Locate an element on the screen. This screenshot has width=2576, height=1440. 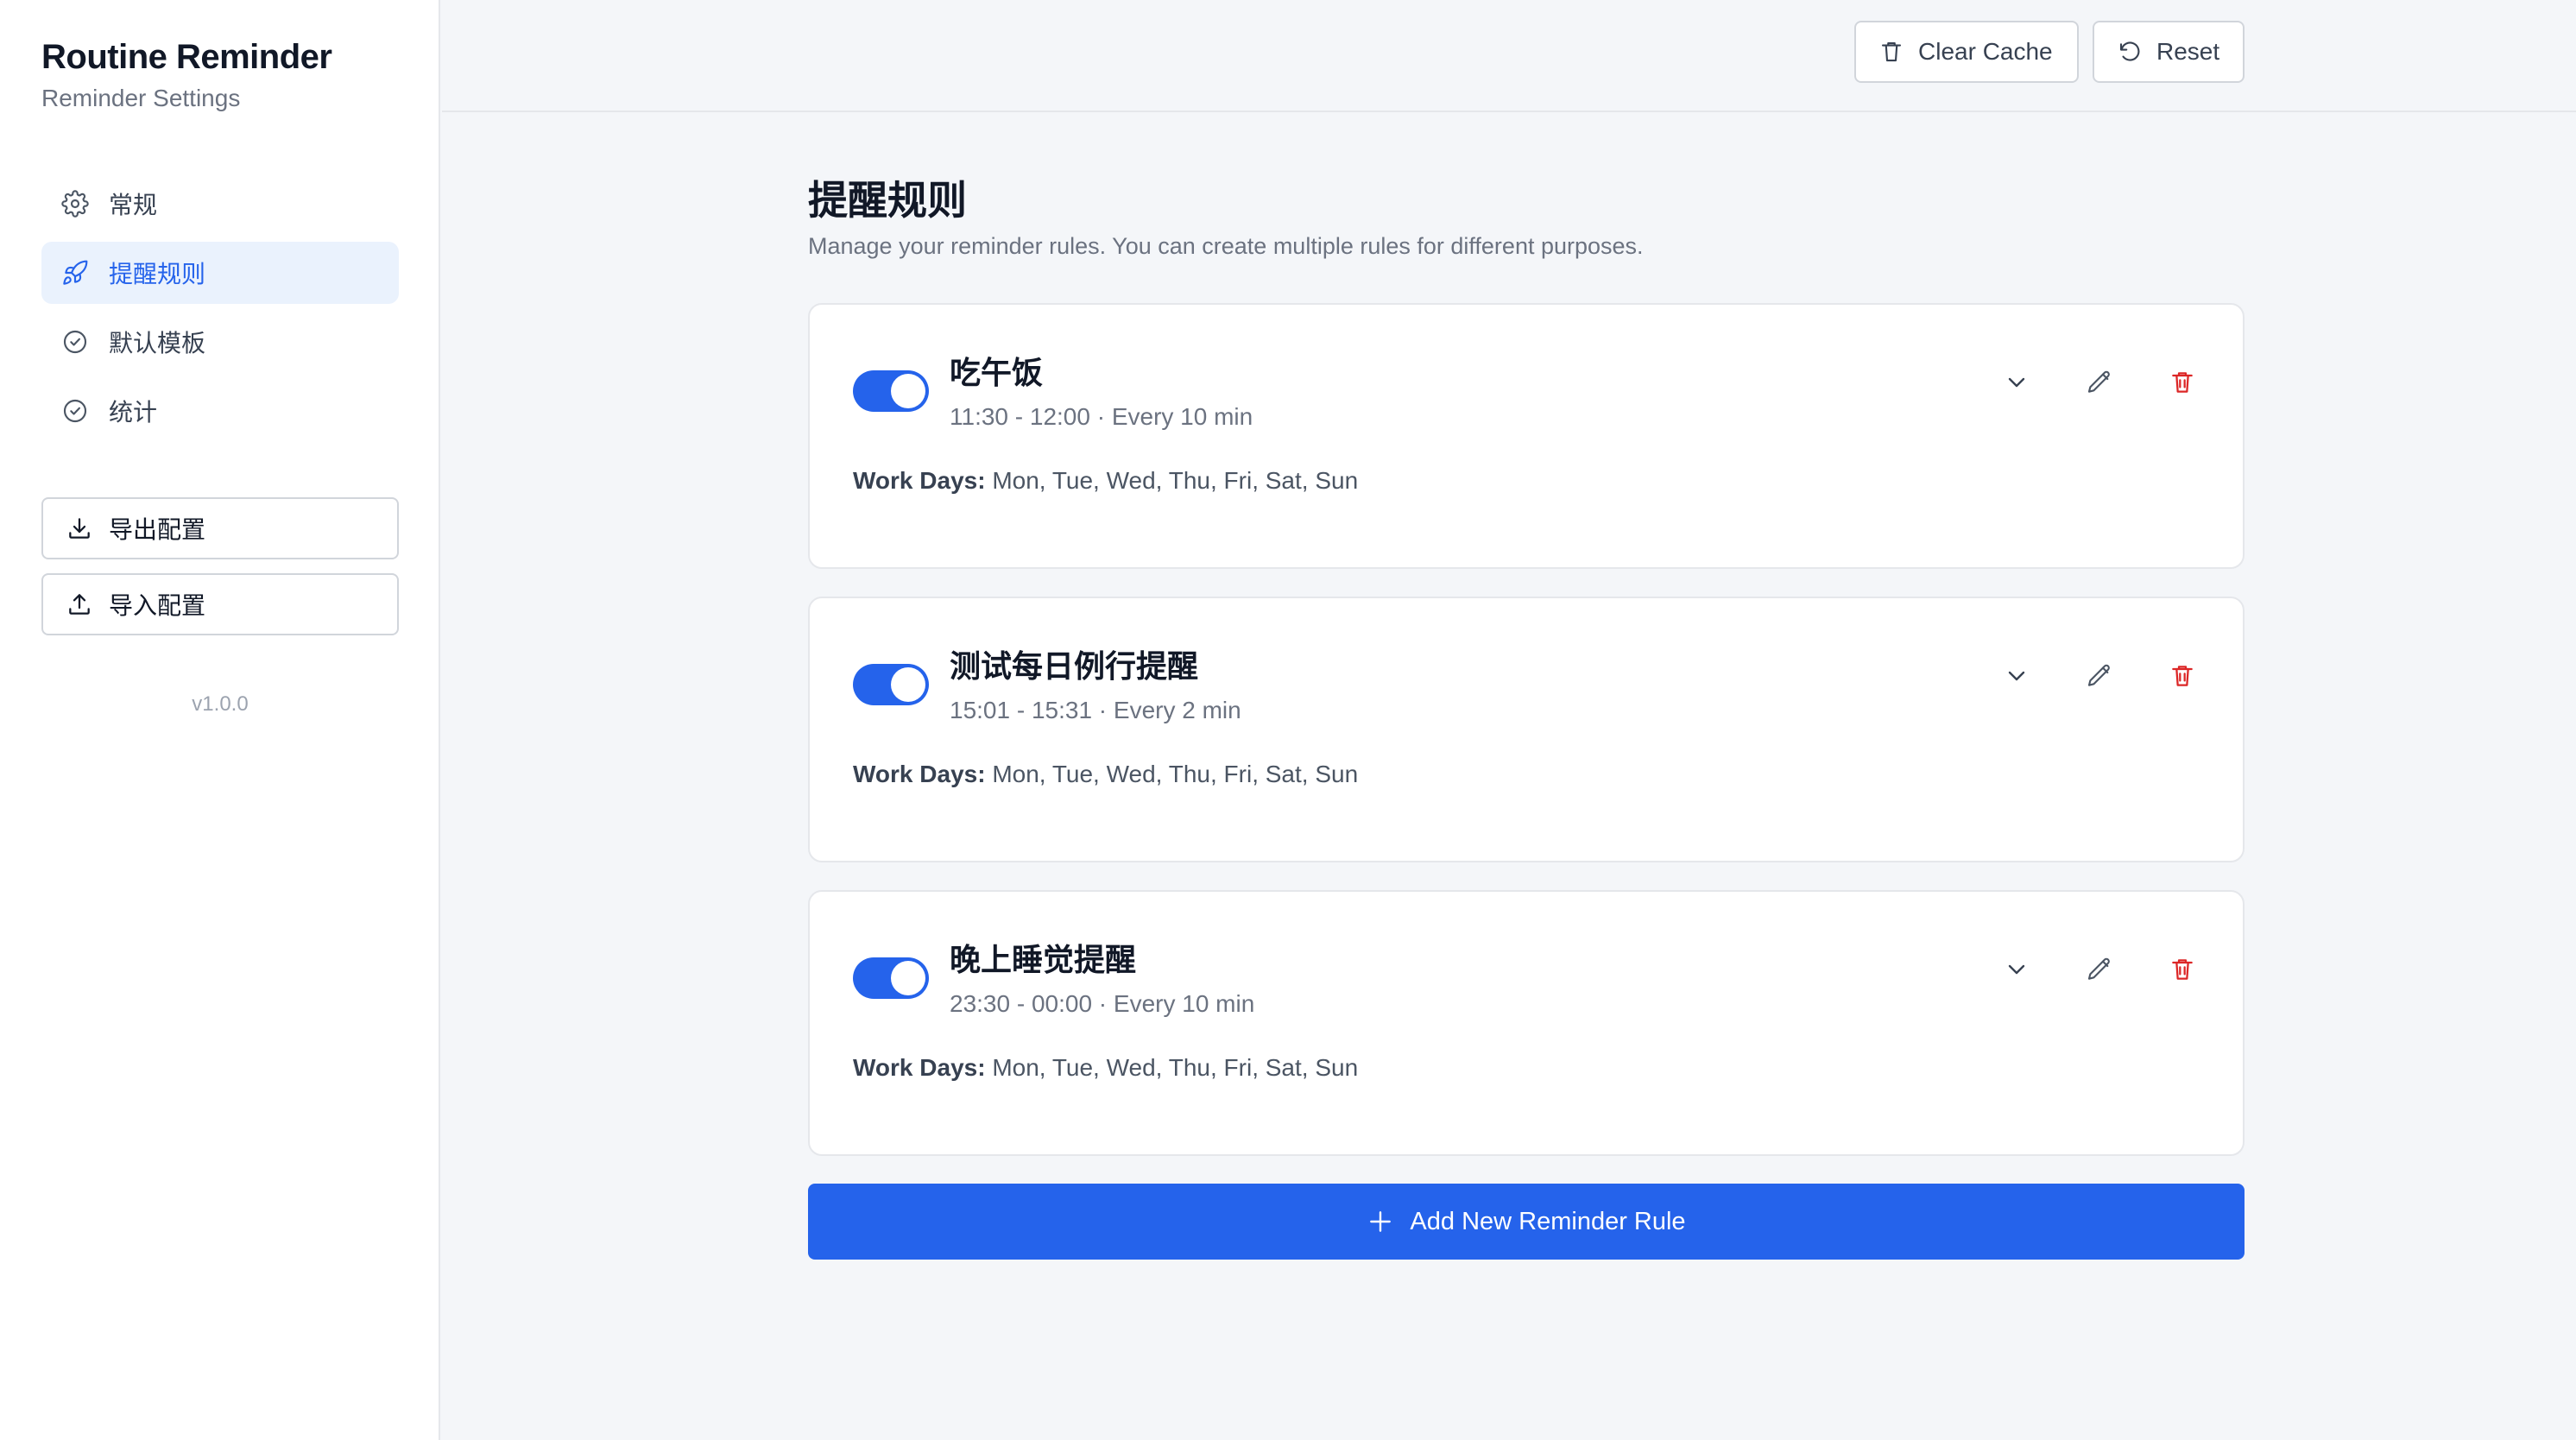
export-config-label: 导出配置 is located at coordinates (157, 529).